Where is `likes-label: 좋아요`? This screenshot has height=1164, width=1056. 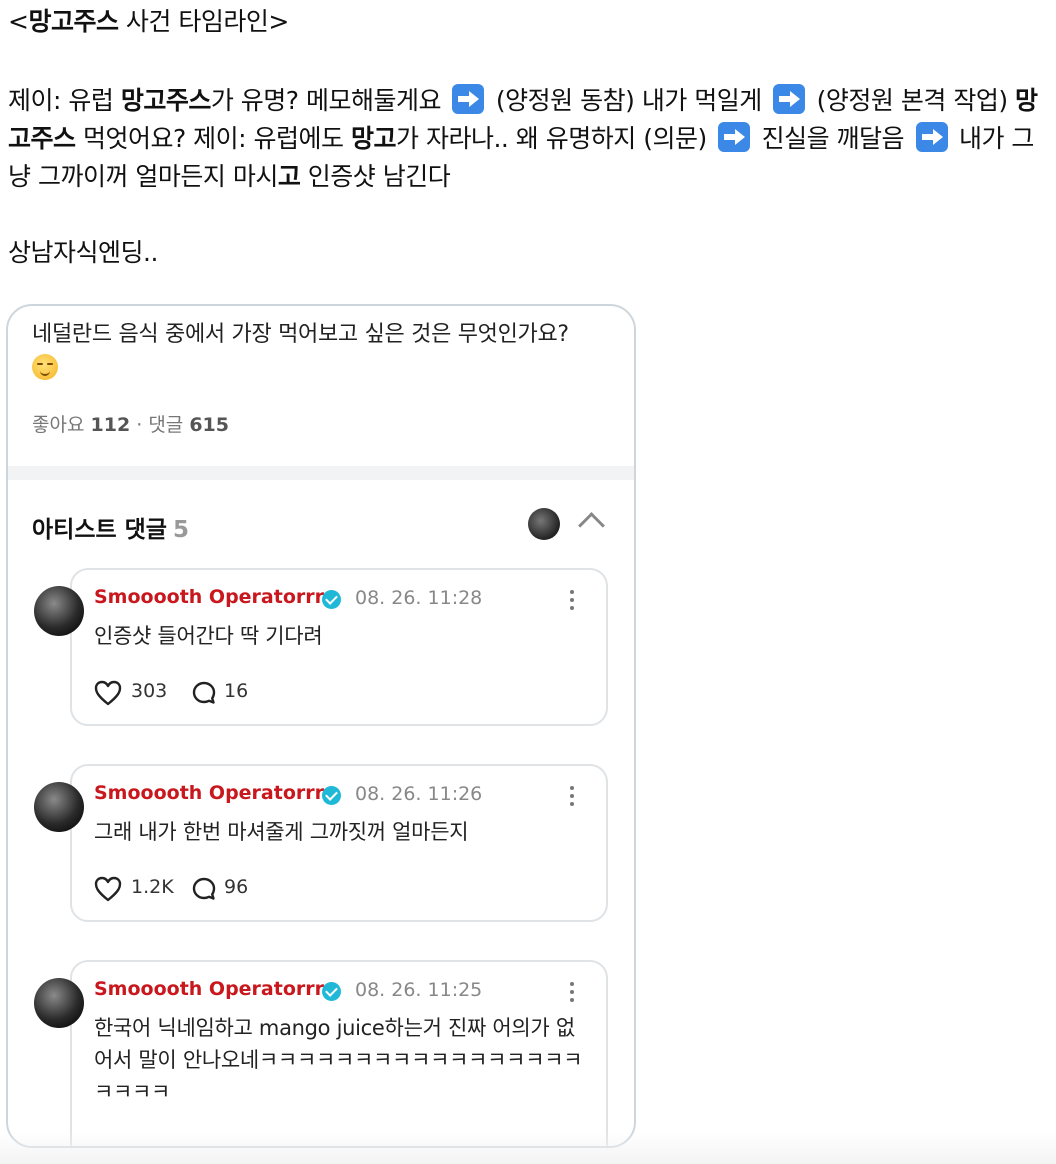 likes-label: 좋아요 is located at coordinates (58, 425).